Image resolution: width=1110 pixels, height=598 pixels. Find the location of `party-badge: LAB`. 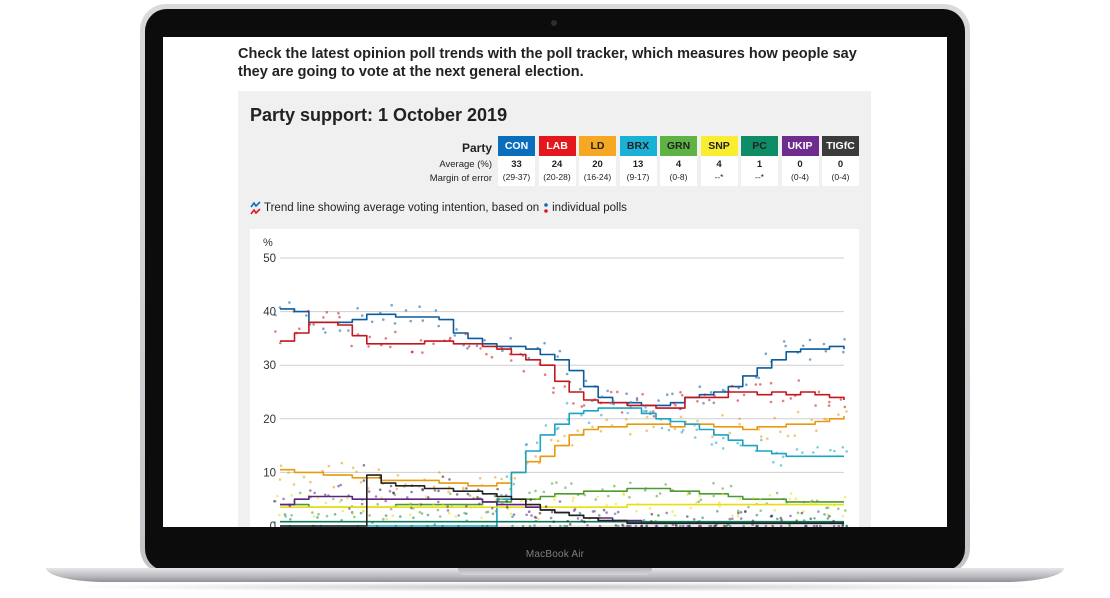

party-badge: LAB is located at coordinates (557, 146).